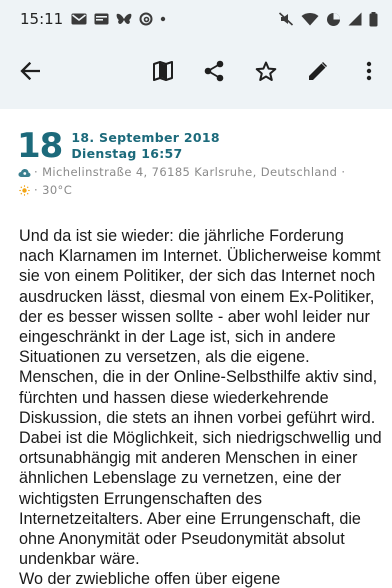 This screenshot has height=588, width=392. I want to click on arrow-left-icon, so click(30, 73).